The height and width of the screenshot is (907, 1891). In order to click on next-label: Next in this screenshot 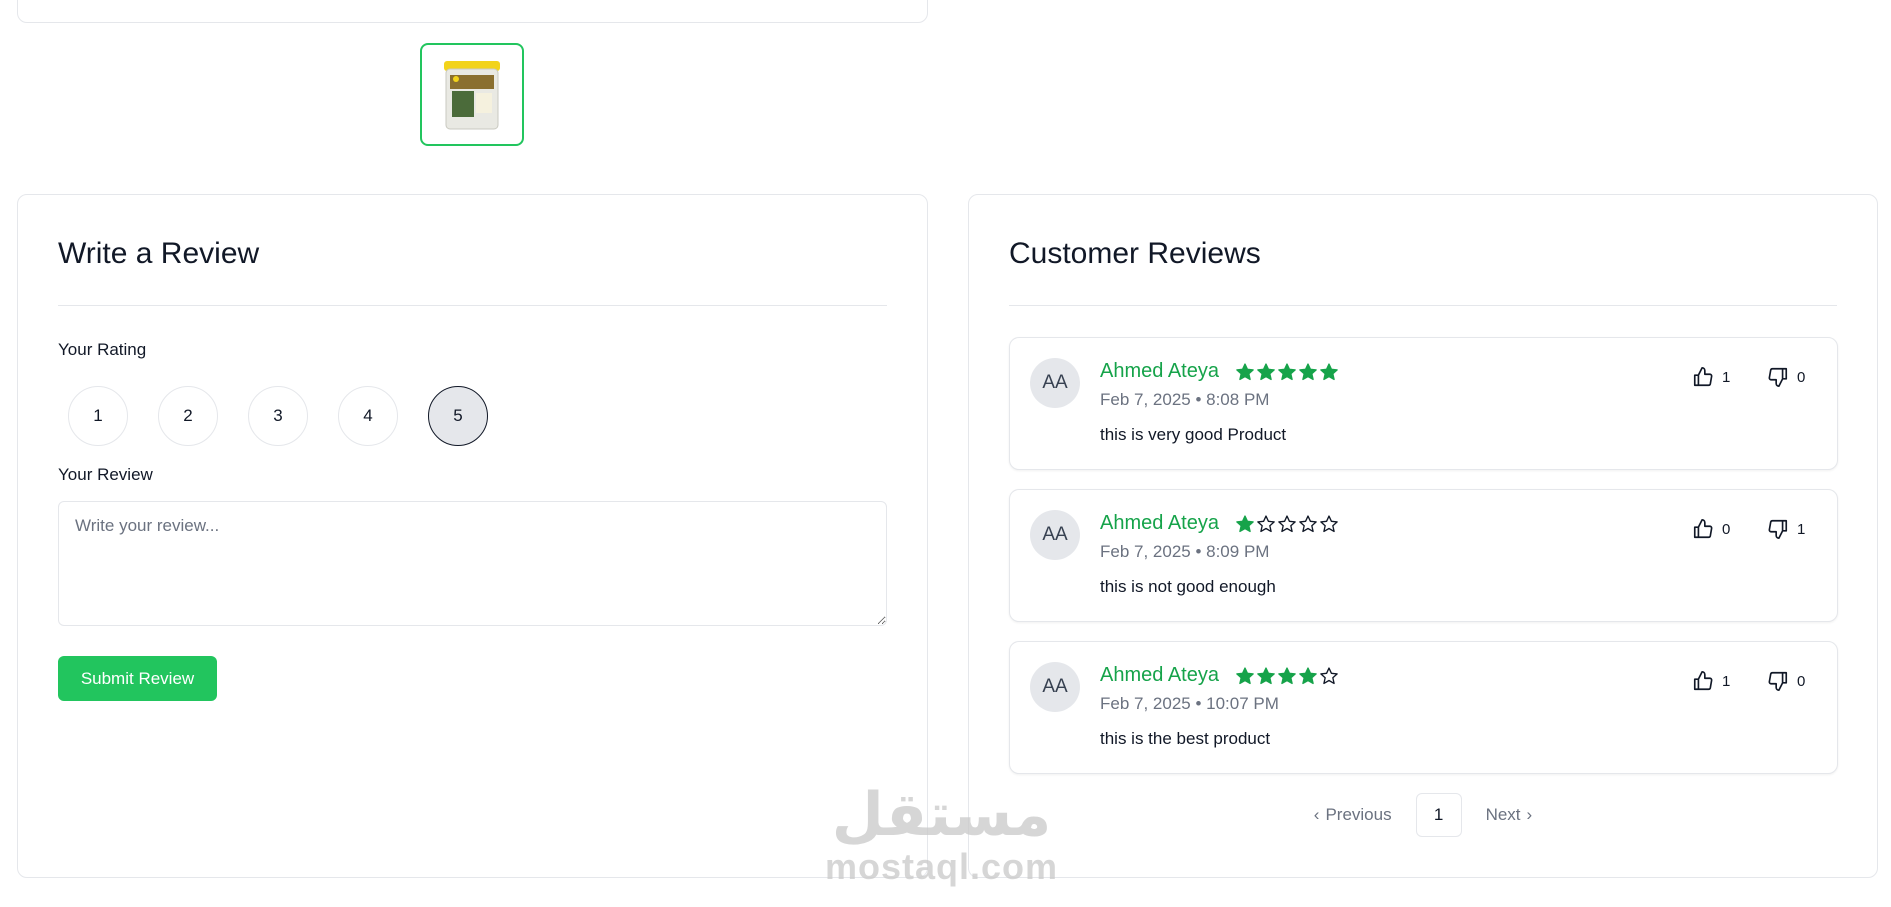, I will do `click(1503, 814)`.